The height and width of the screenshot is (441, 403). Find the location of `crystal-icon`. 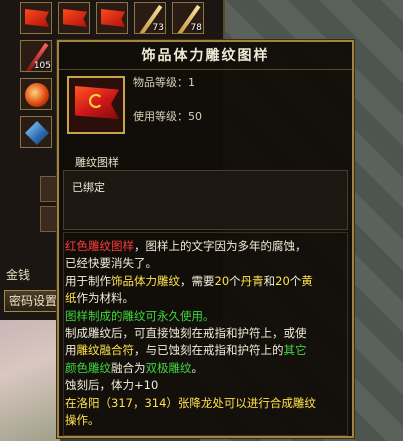

crystal-icon is located at coordinates (37, 133).